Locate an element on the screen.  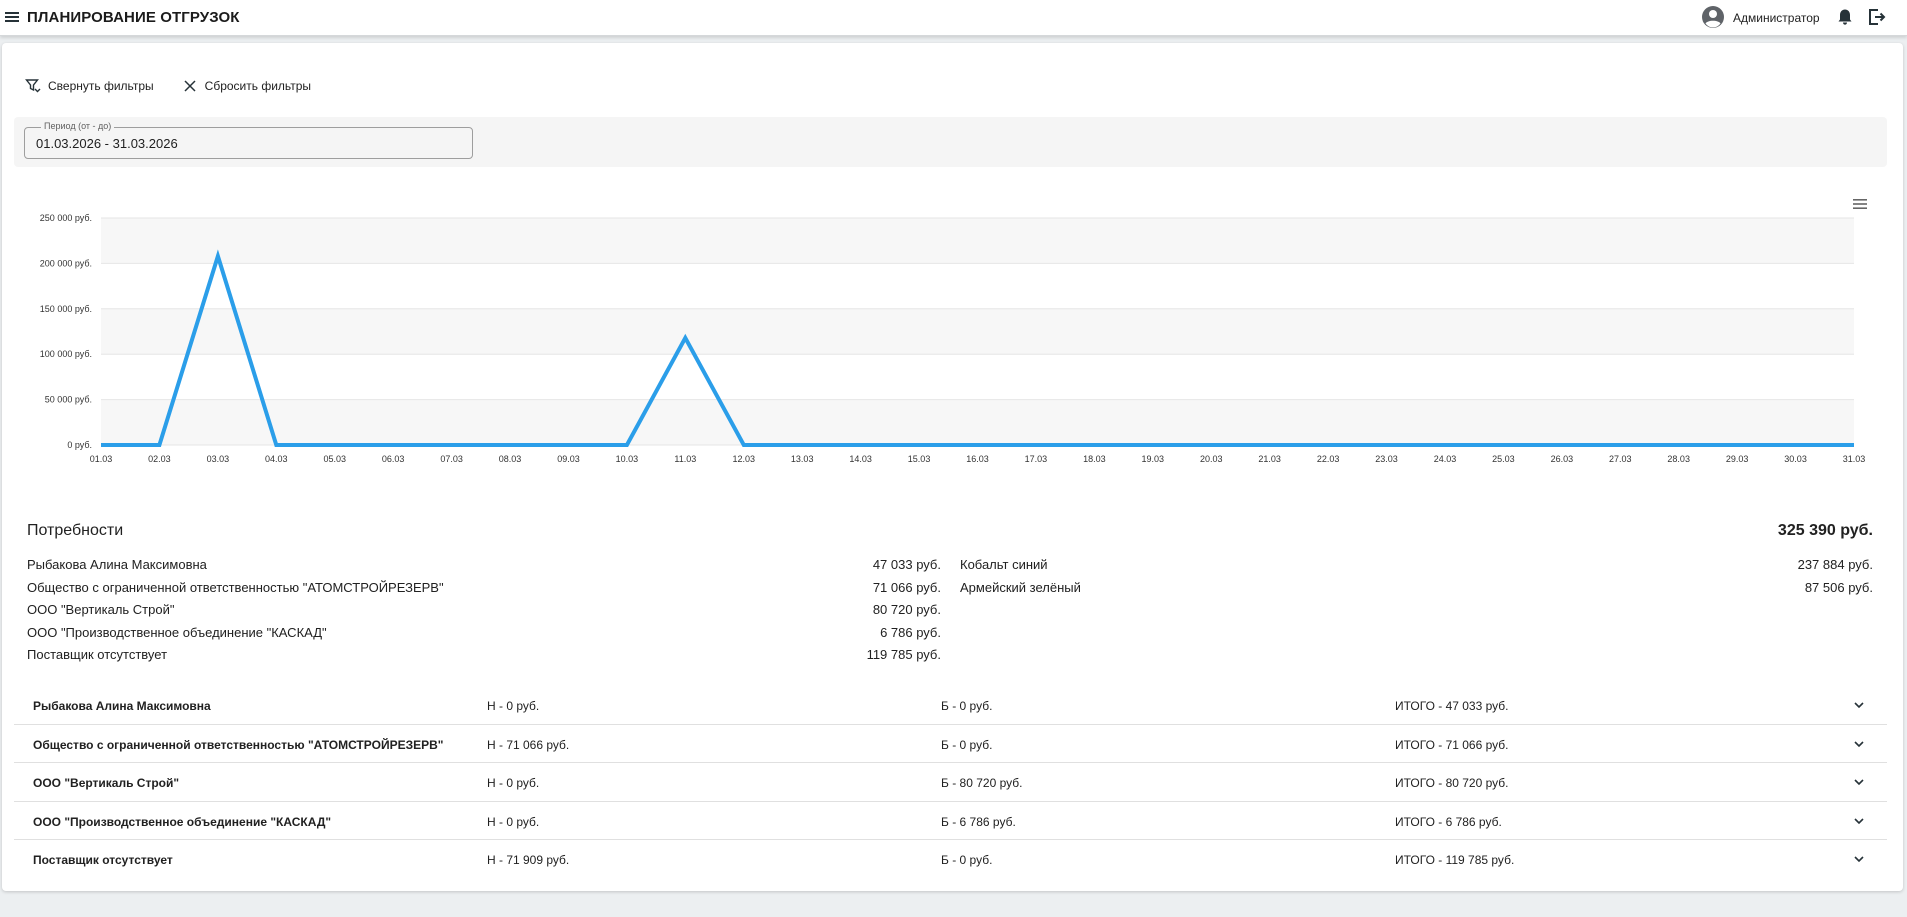
needs-total: 325 390 руб. is located at coordinates (1825, 530).